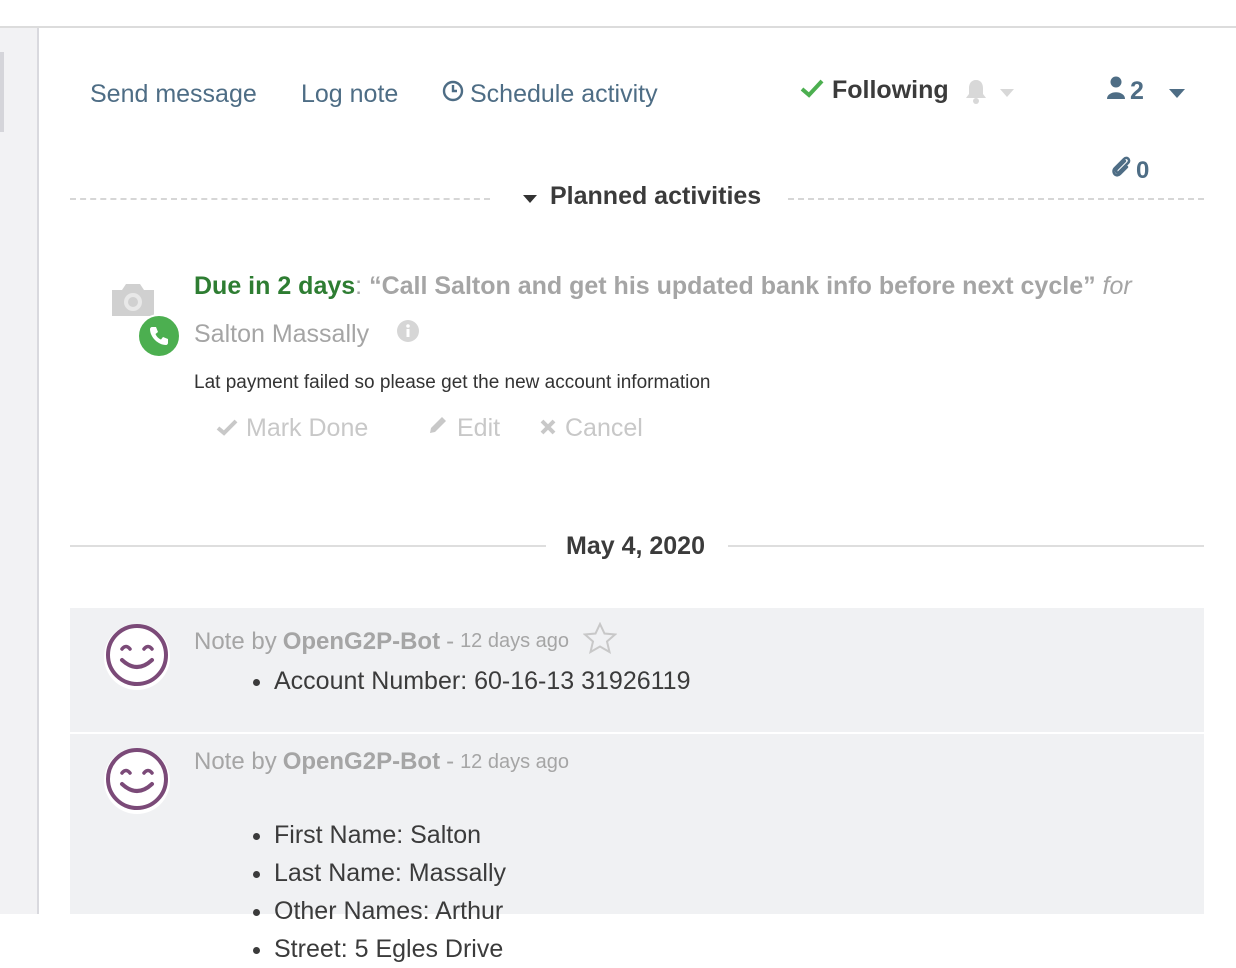  Describe the element at coordinates (390, 949) in the screenshot. I see `message-list-item: Street: 5 Egles Drive` at that location.